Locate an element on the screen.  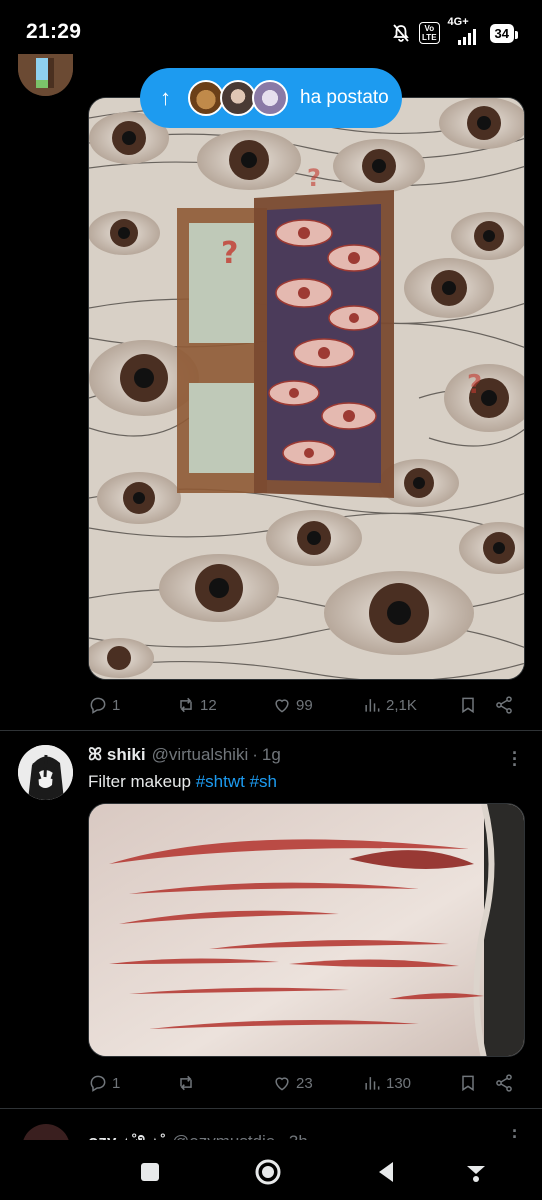
volte-line1: Vo is located at coordinates (429, 28).